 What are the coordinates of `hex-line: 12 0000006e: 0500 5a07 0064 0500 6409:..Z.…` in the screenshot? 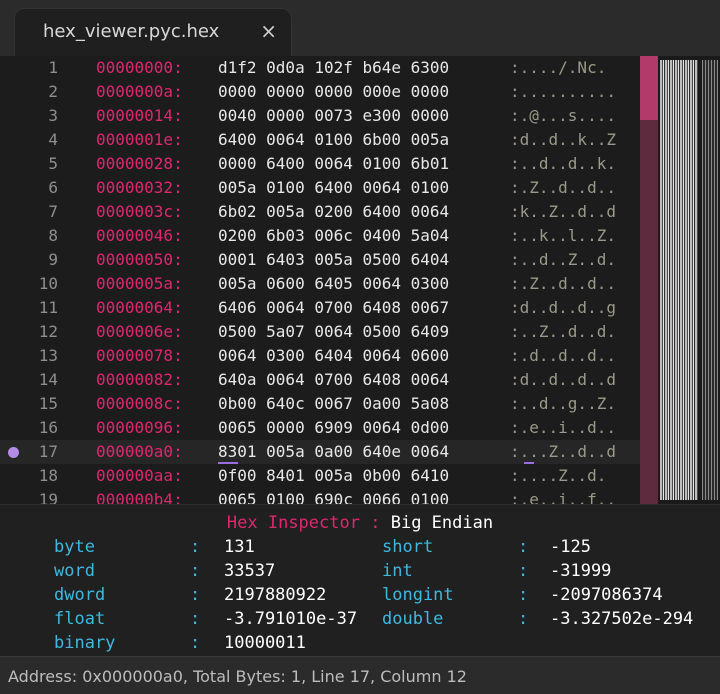 It's located at (320, 332).